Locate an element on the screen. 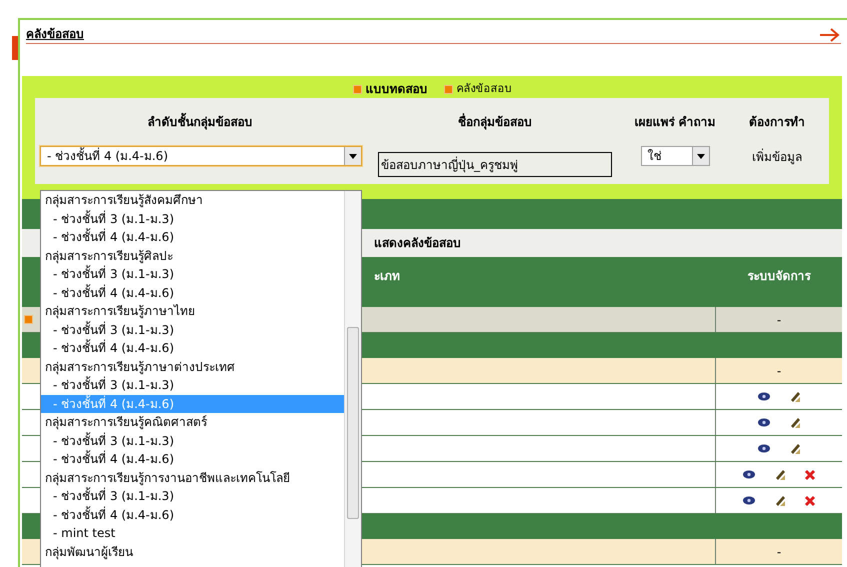 Image resolution: width=847 pixels, height=567 pixels. column-header: ชื่อกลุ่มข้อสอบ is located at coordinates (495, 122).